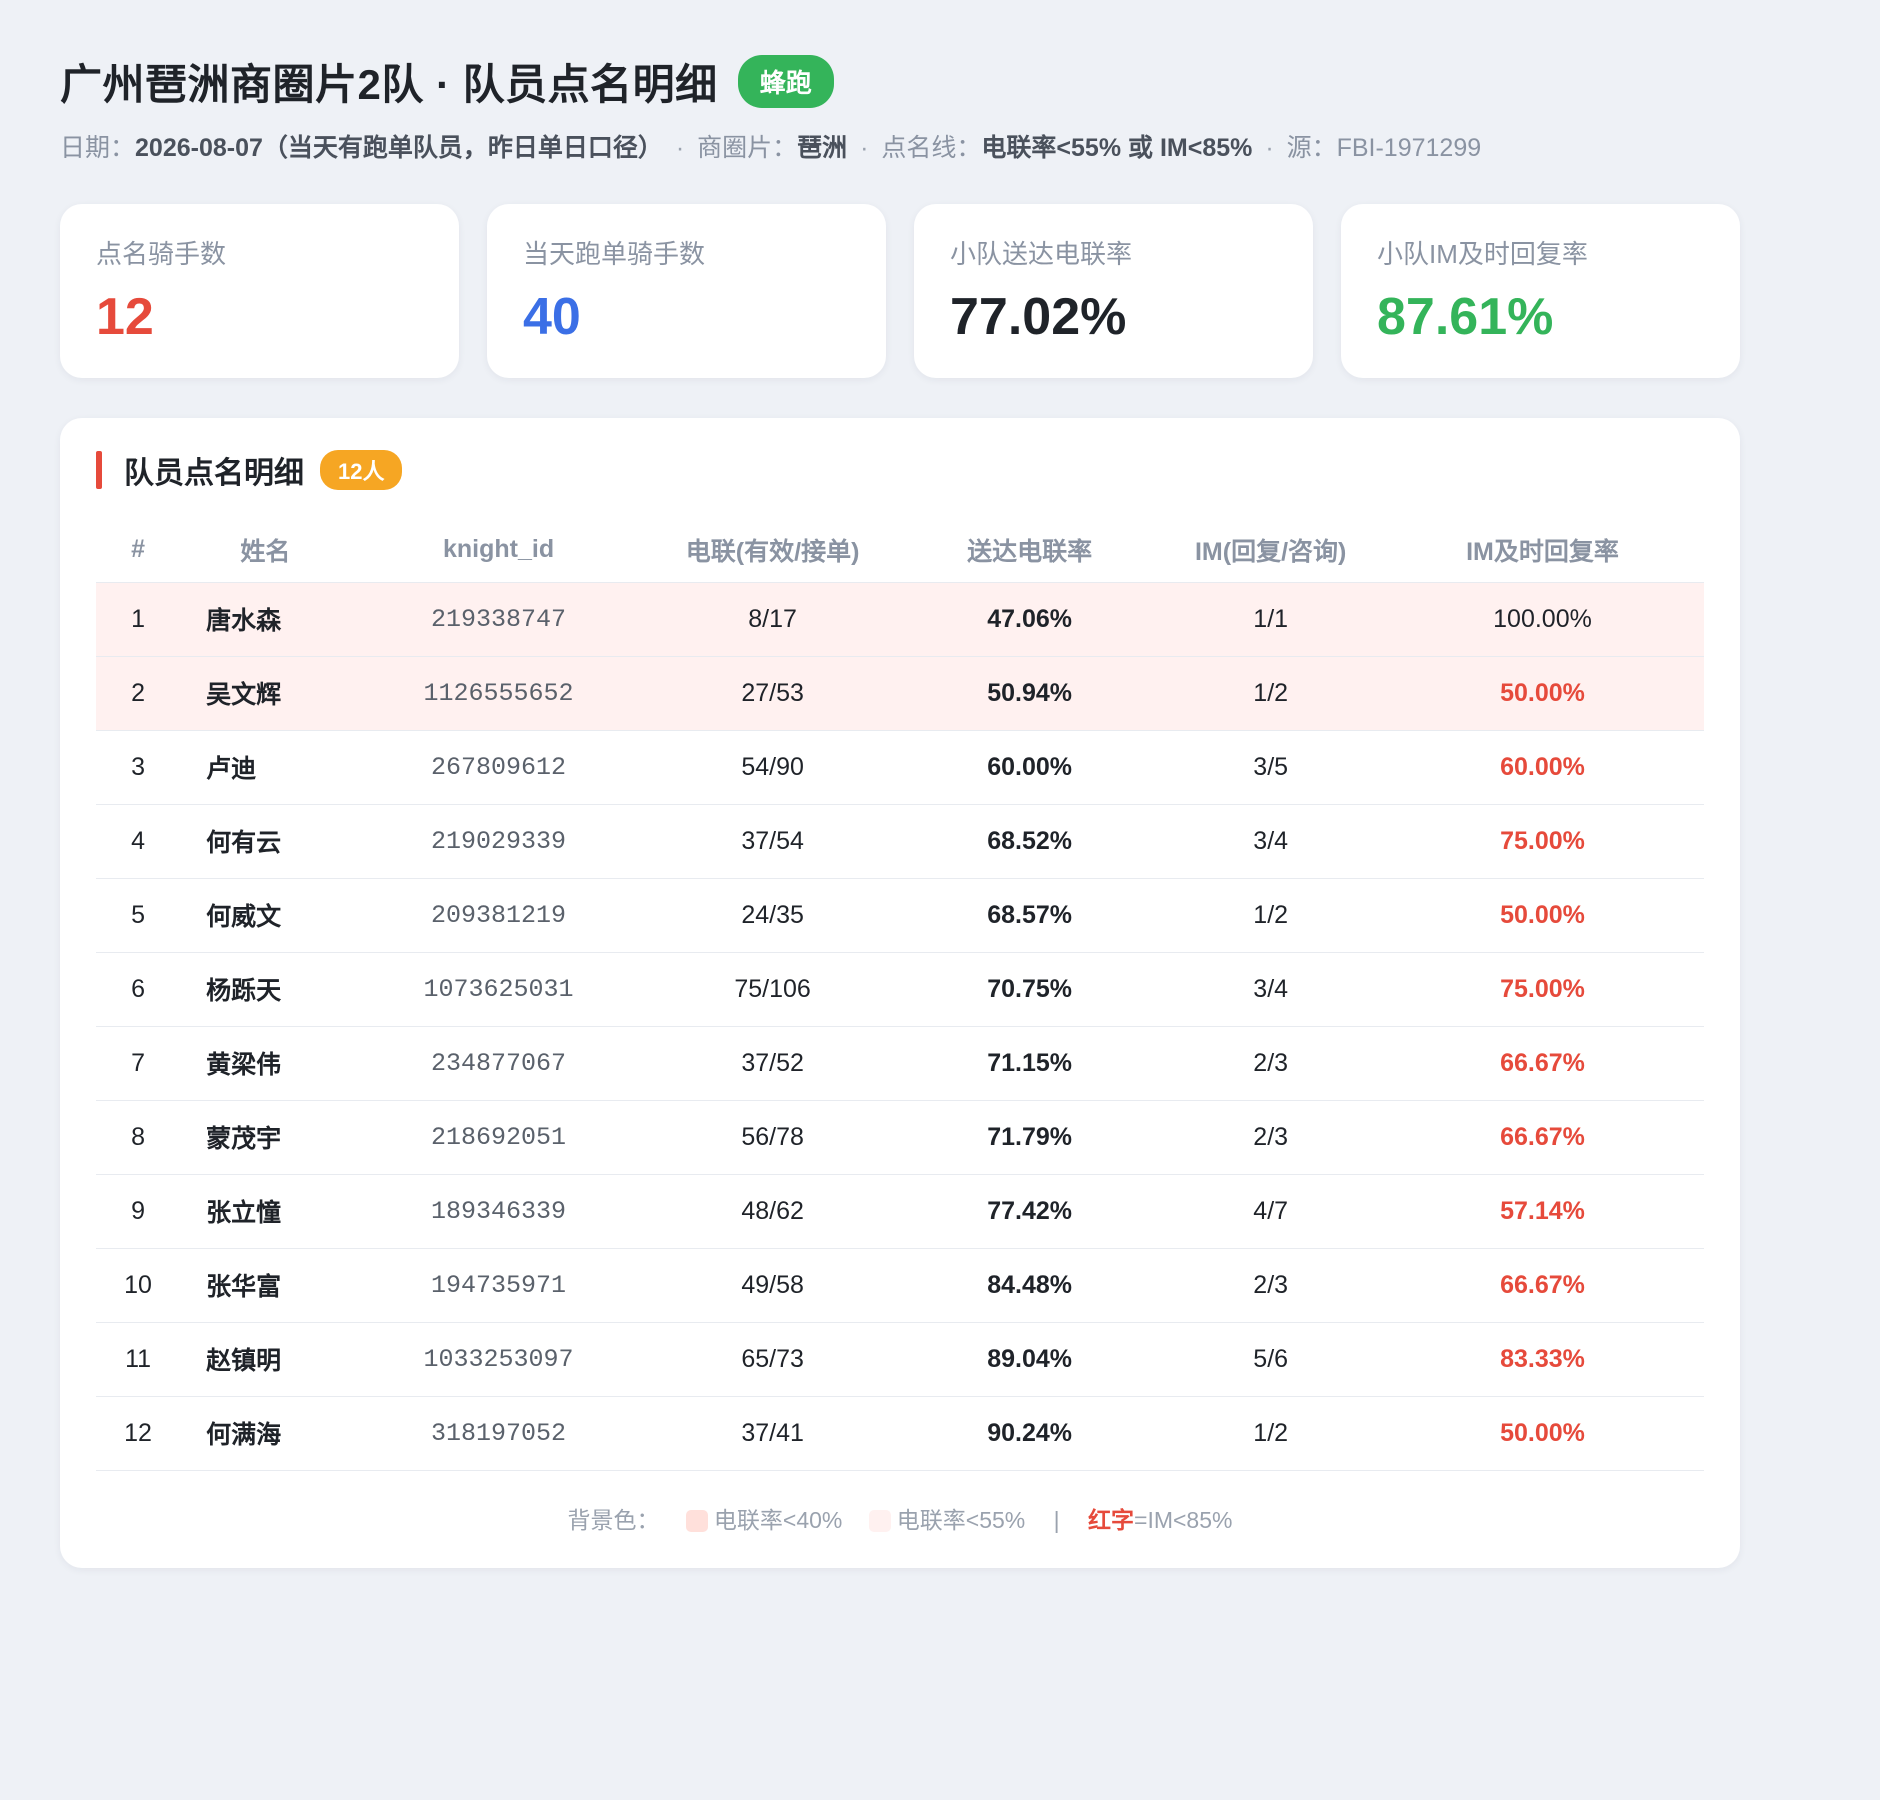  I want to click on column-header-knight-id: knight_id, so click(498, 550).